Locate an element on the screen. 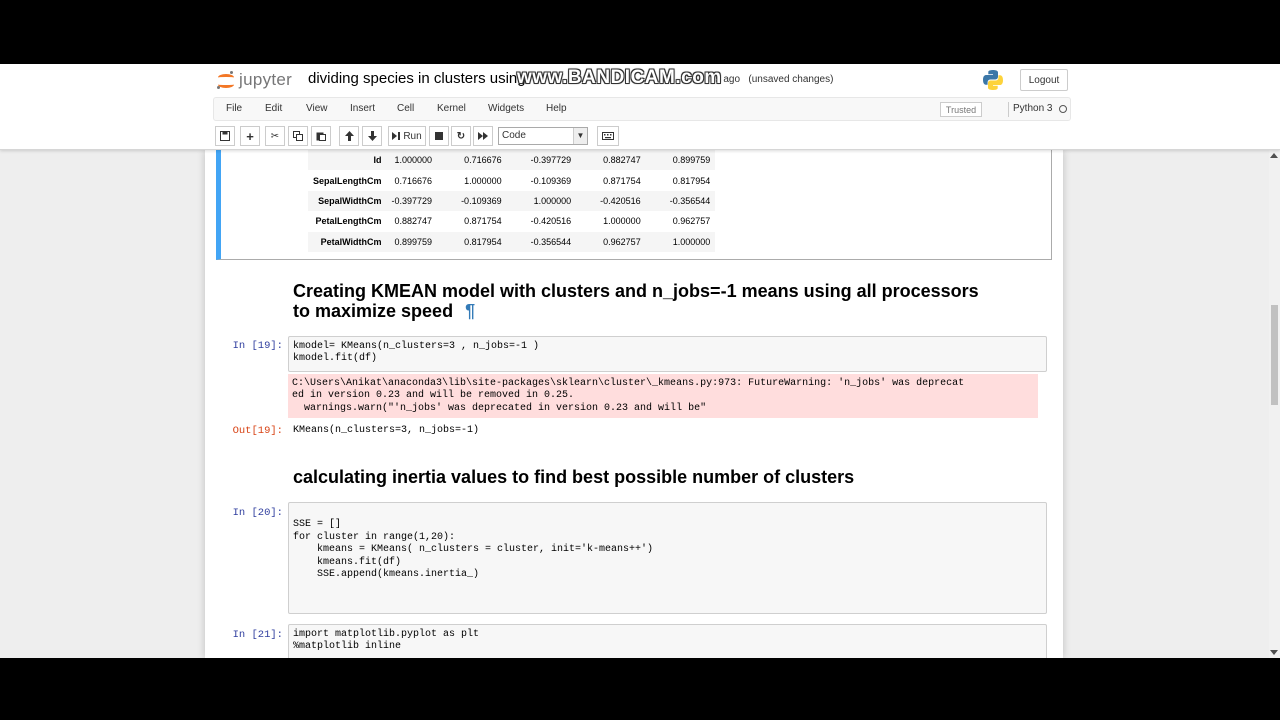  stop-icon is located at coordinates (439, 136).